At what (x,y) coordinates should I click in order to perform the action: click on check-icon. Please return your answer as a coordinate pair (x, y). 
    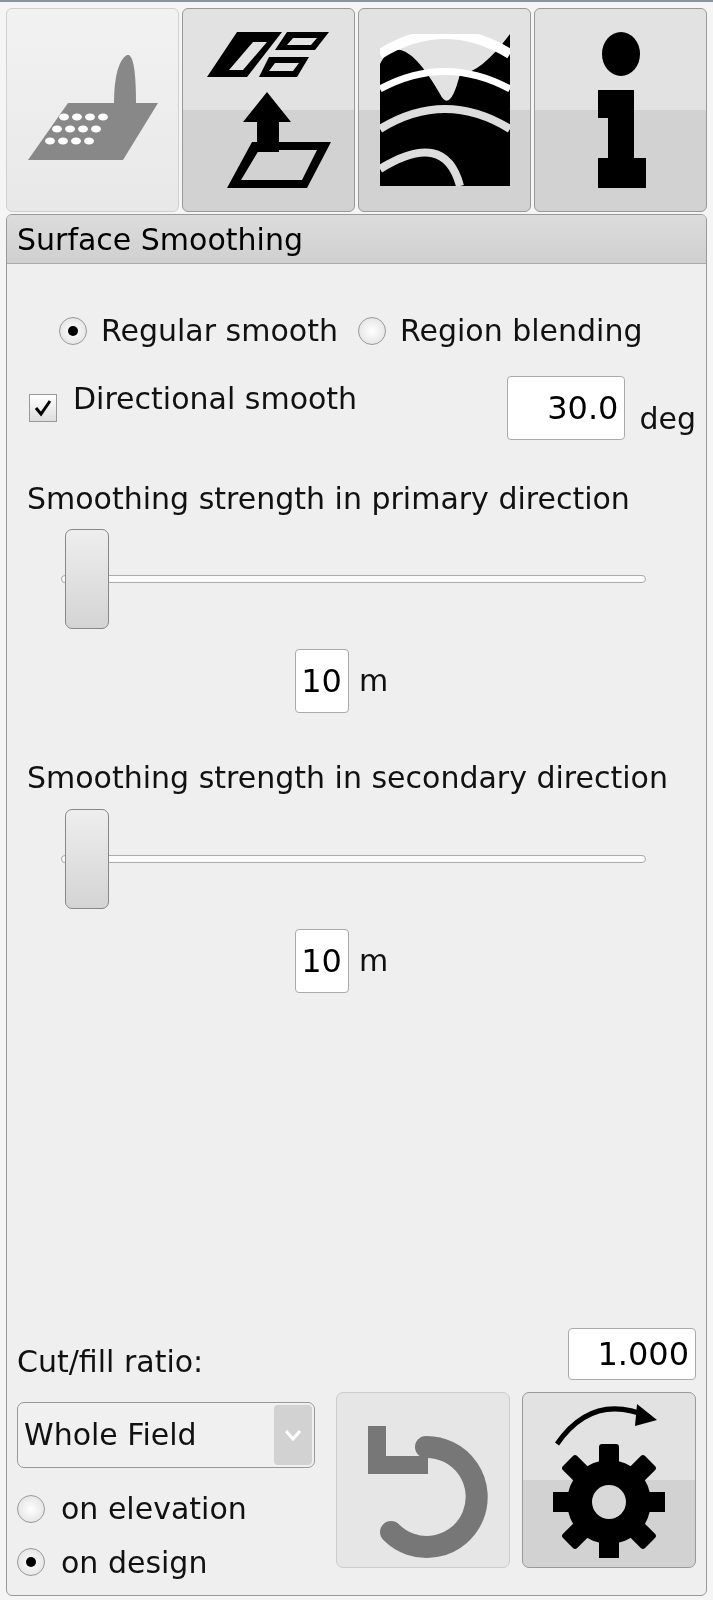
    Looking at the image, I should click on (43, 407).